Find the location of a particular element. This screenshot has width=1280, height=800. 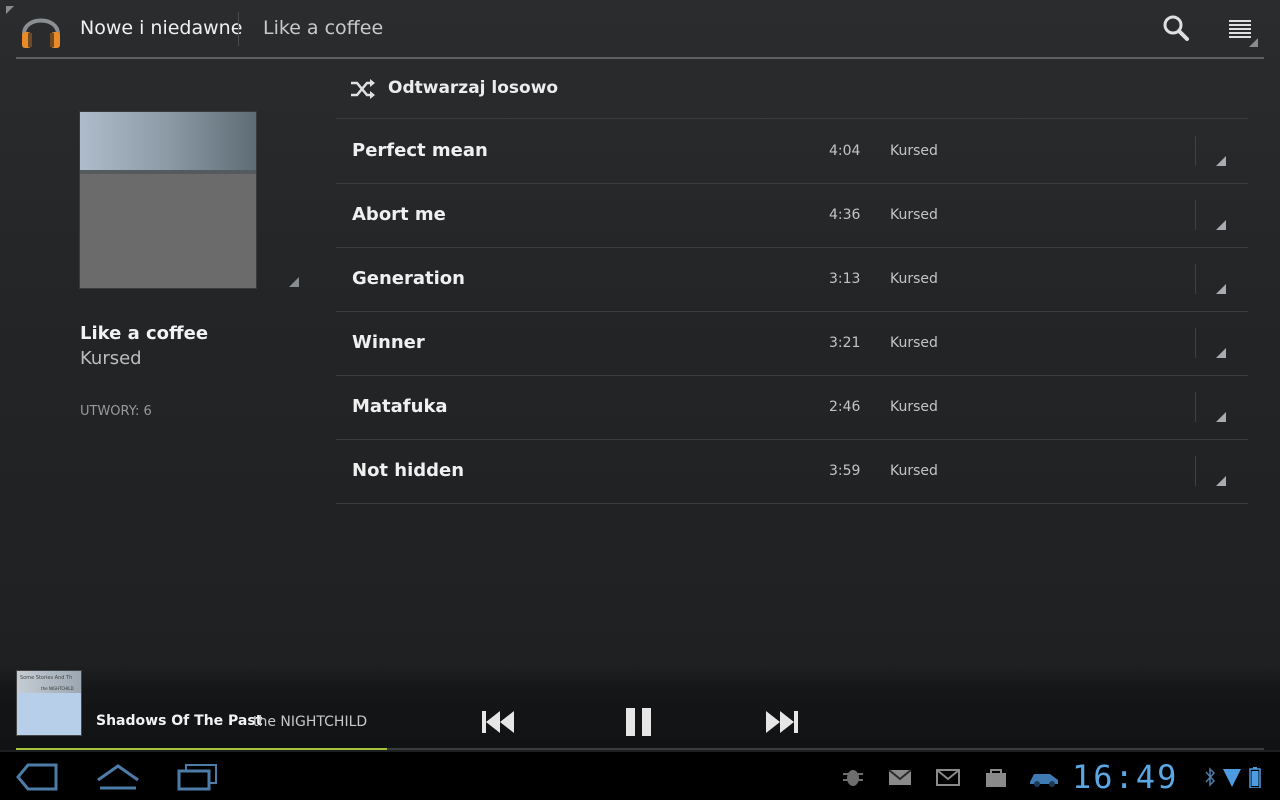

album-art-band is located at coordinates (168, 172).